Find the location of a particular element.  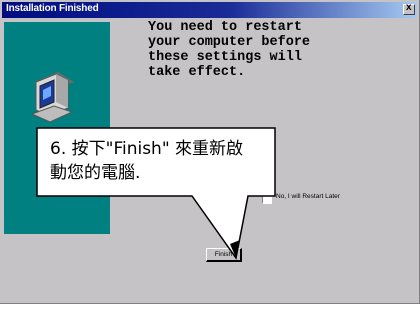

computer-icon is located at coordinates (52, 97).